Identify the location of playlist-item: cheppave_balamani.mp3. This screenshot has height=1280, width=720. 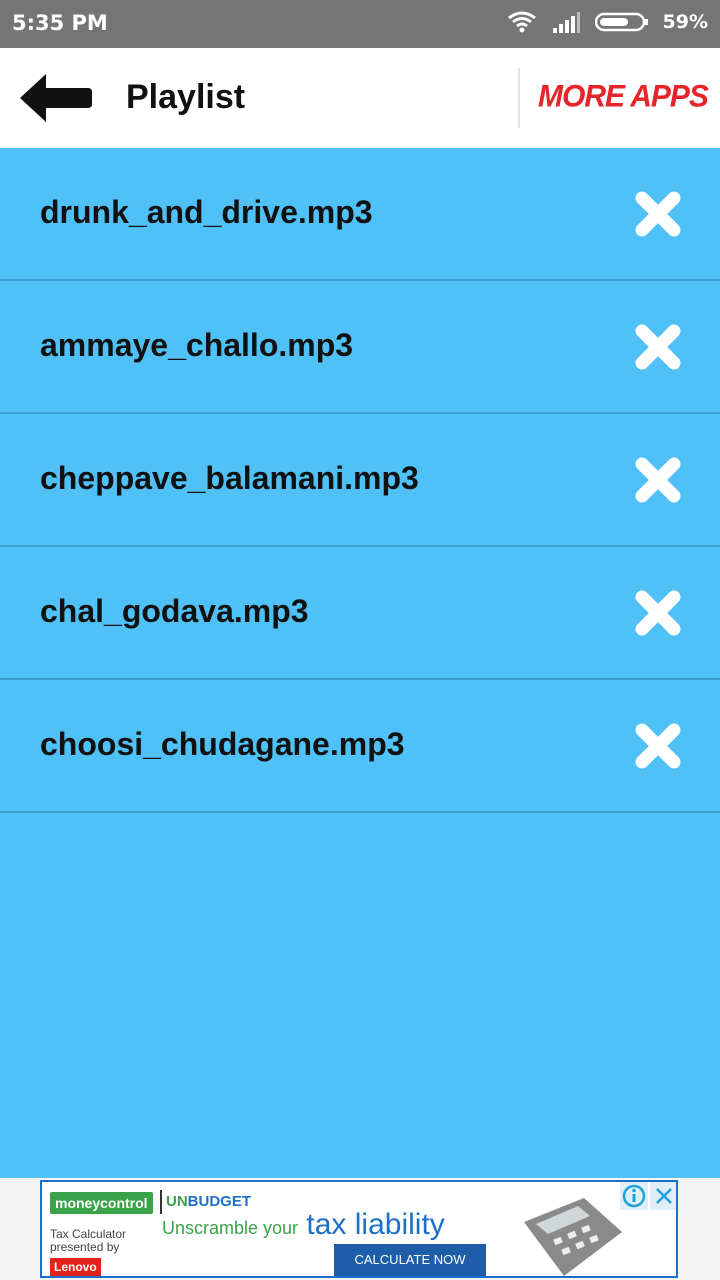
(360, 480).